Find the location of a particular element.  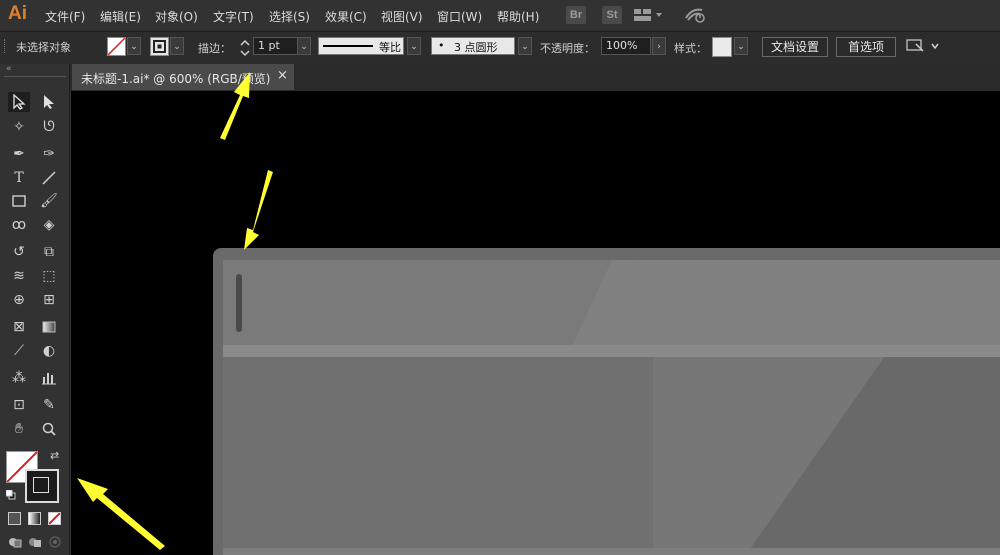

arrow-fill-stroke is located at coordinates (121, 514).